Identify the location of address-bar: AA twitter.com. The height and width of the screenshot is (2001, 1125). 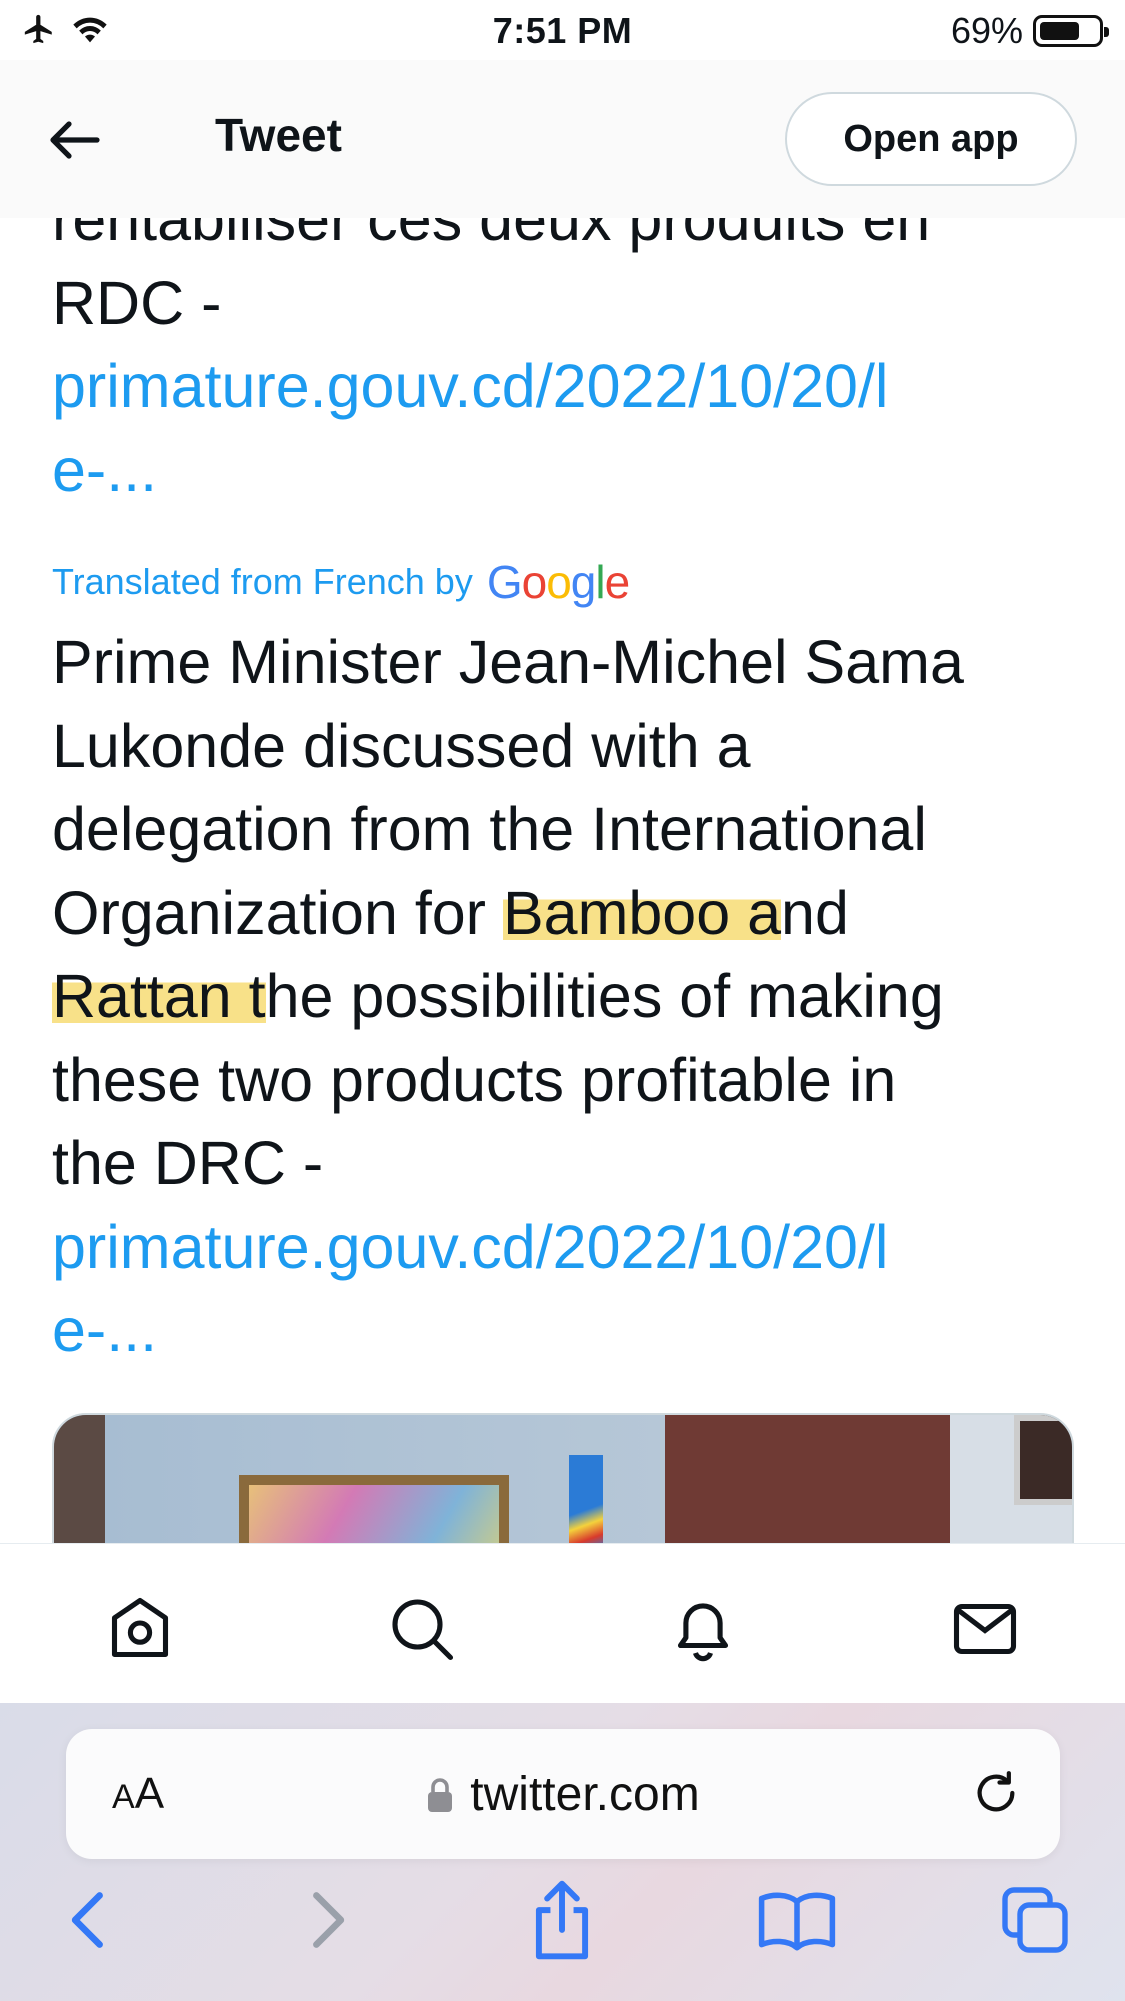
(563, 1794).